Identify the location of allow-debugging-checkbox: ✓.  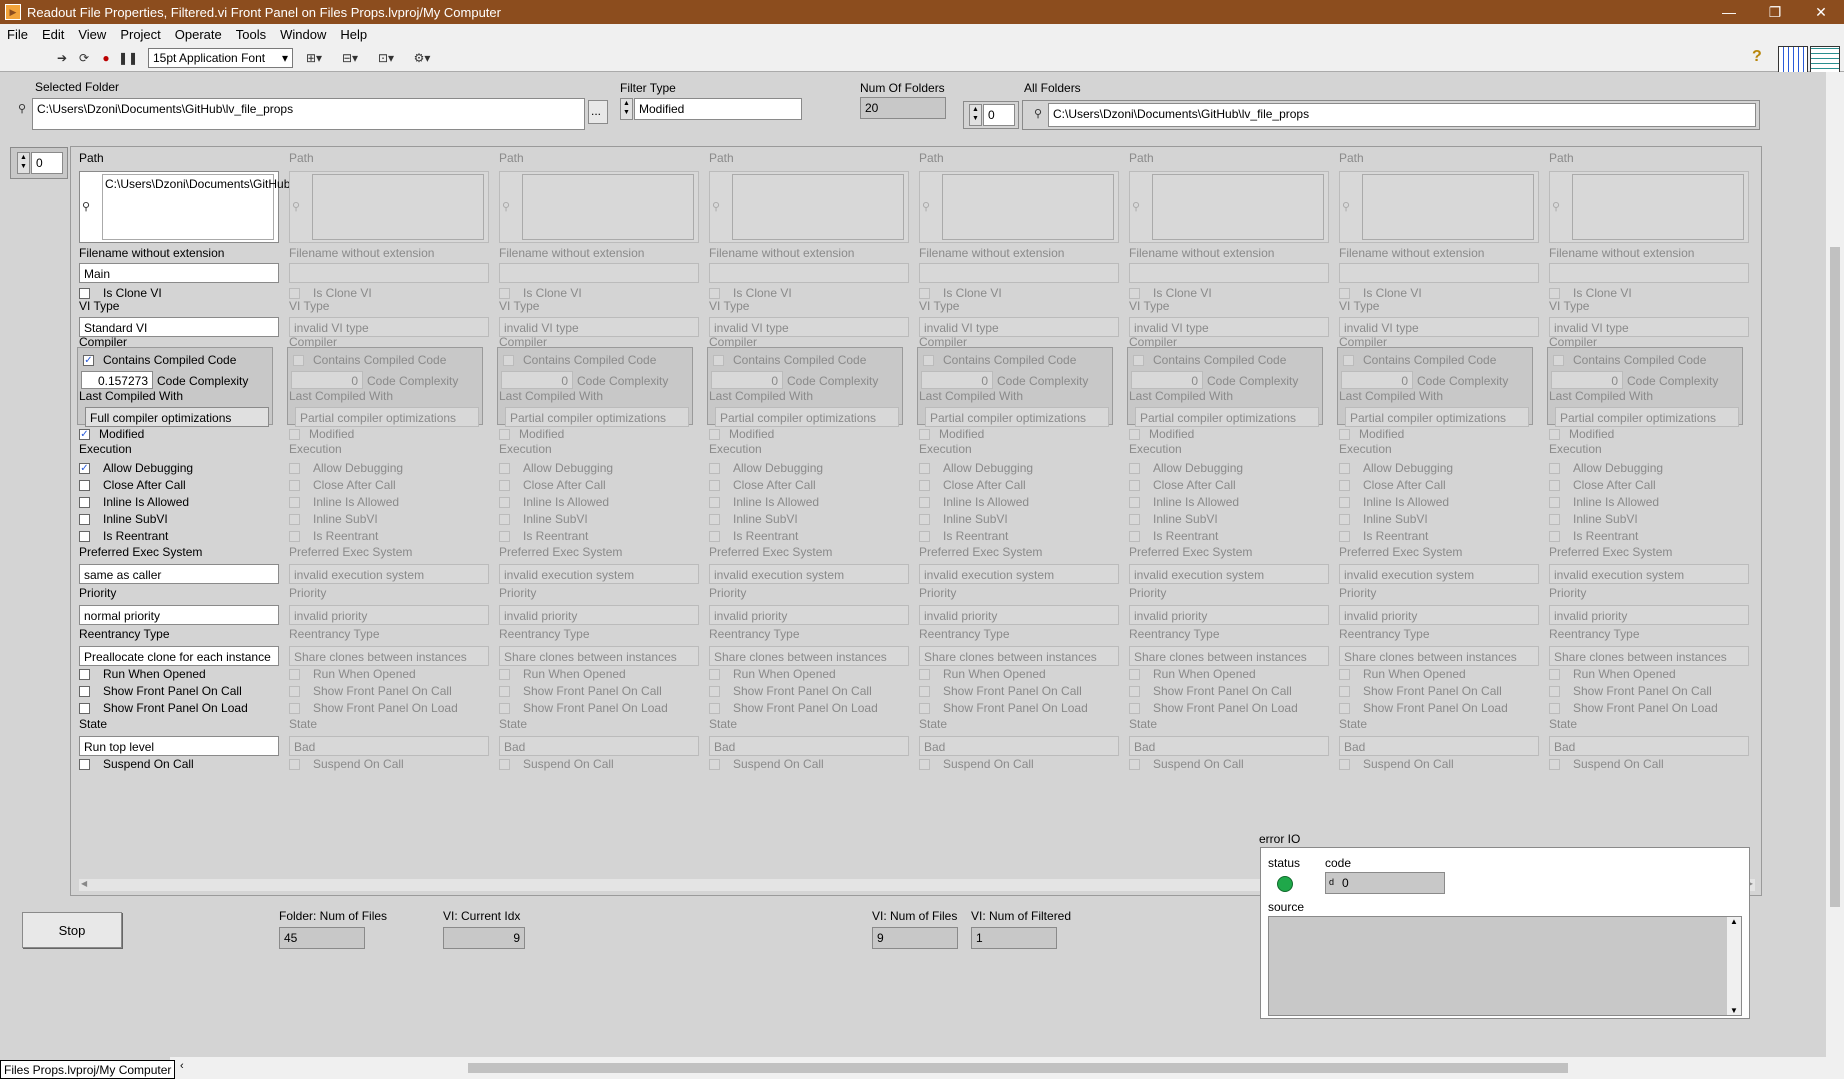
(84, 468).